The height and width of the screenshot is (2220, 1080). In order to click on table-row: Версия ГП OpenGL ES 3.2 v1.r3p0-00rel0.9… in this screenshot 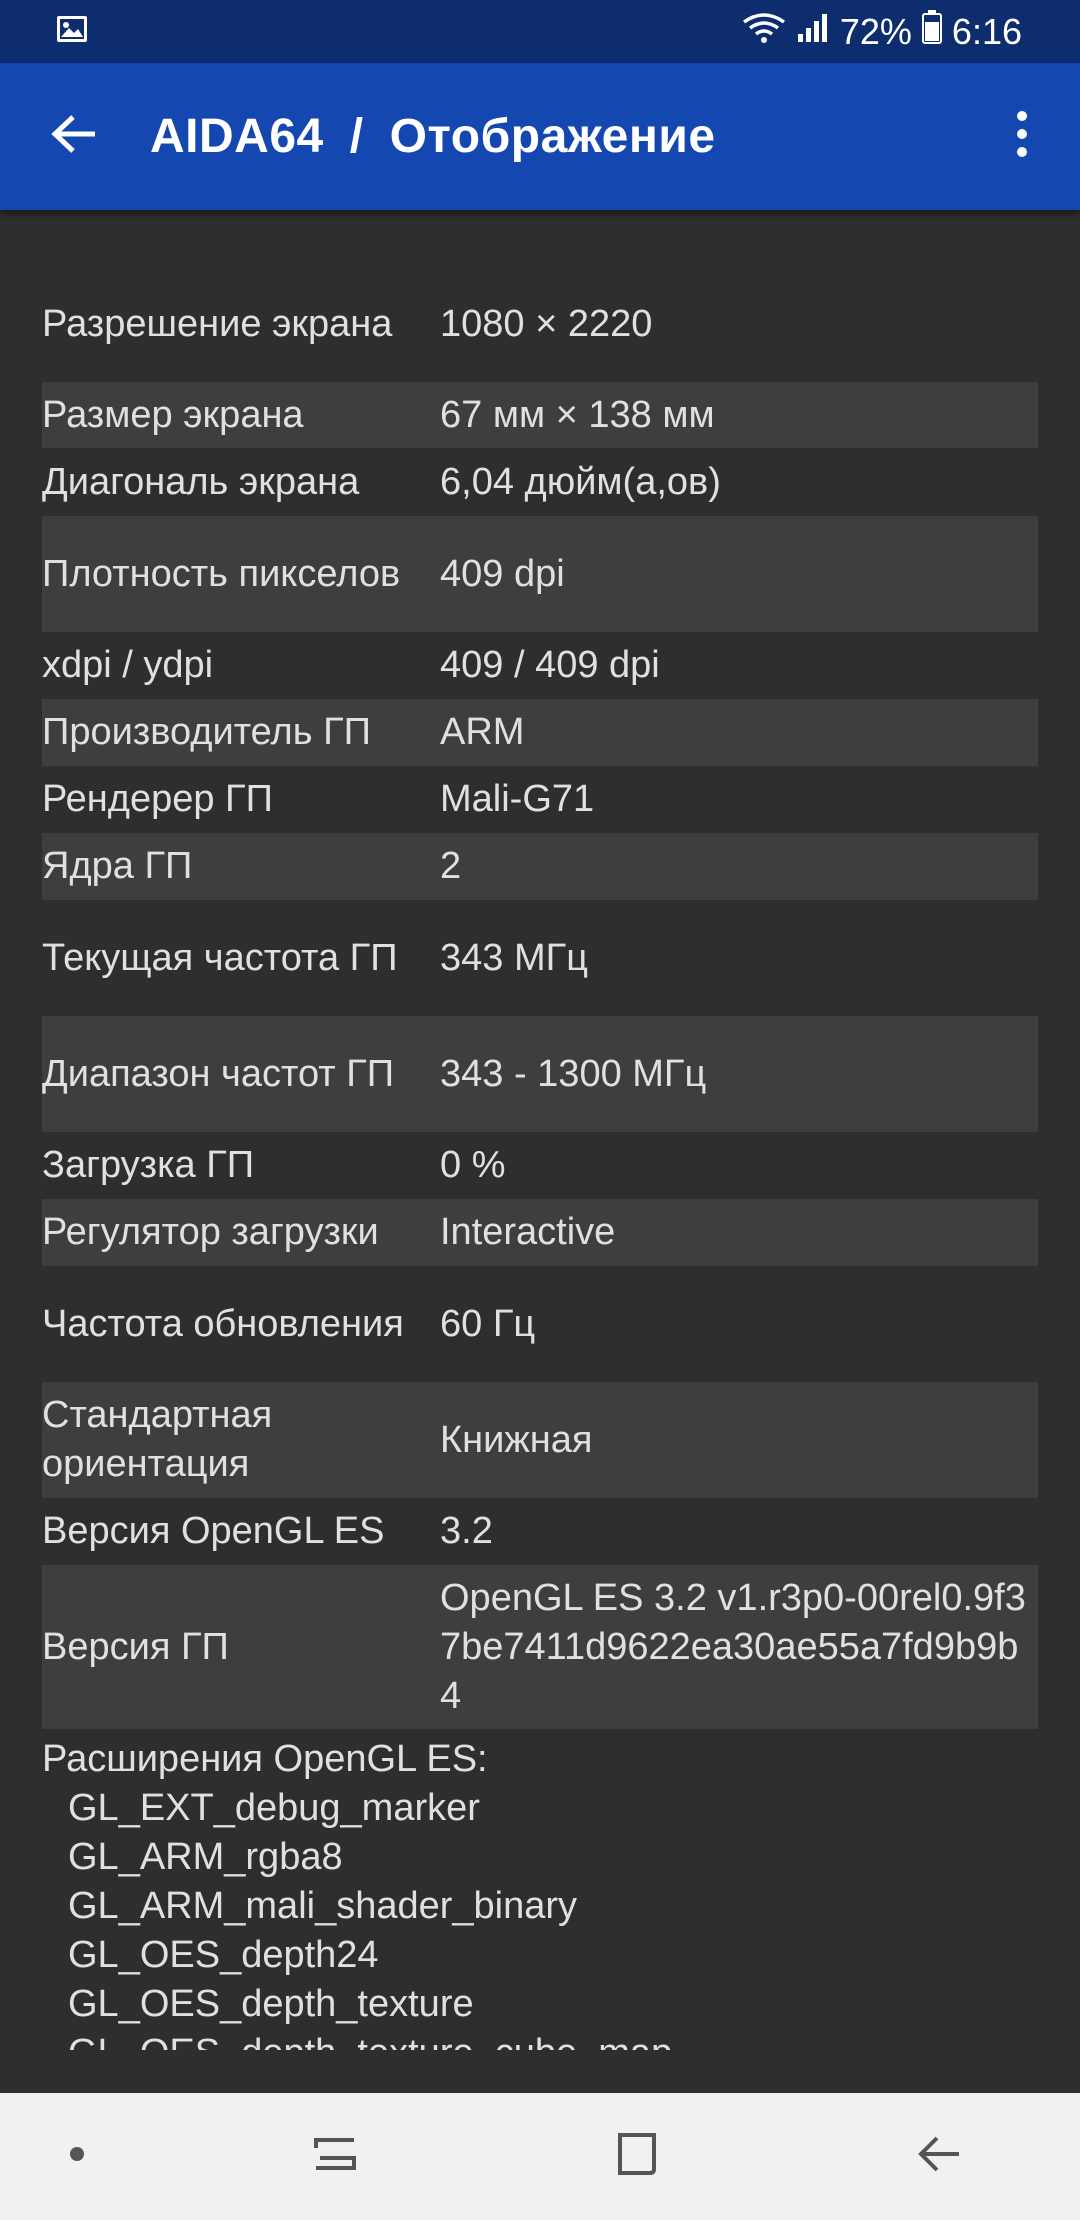, I will do `click(540, 1647)`.